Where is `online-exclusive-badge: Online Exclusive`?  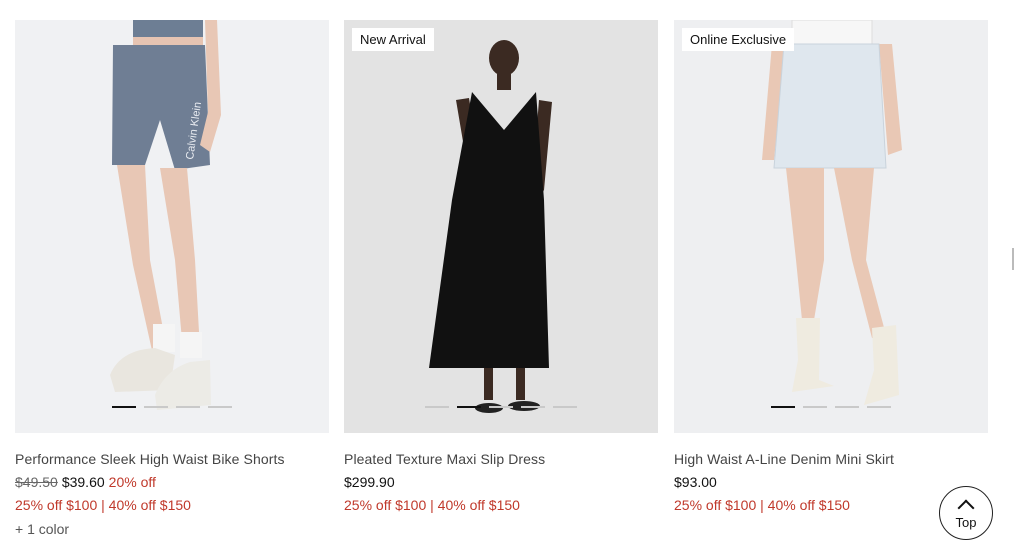
online-exclusive-badge: Online Exclusive is located at coordinates (738, 39).